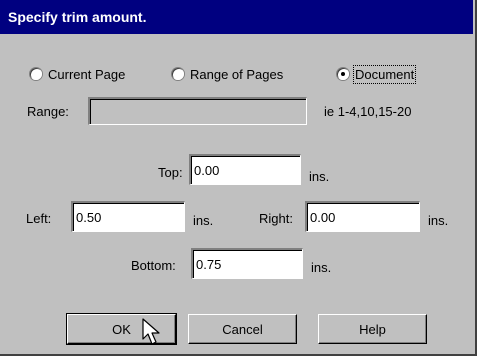  I want to click on bottom-unit: ins., so click(321, 267).